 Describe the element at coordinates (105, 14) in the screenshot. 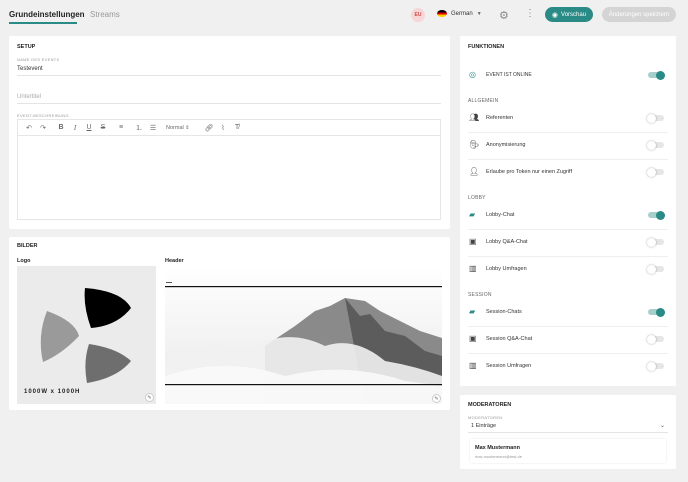

I see `tab-streams: Streams` at that location.